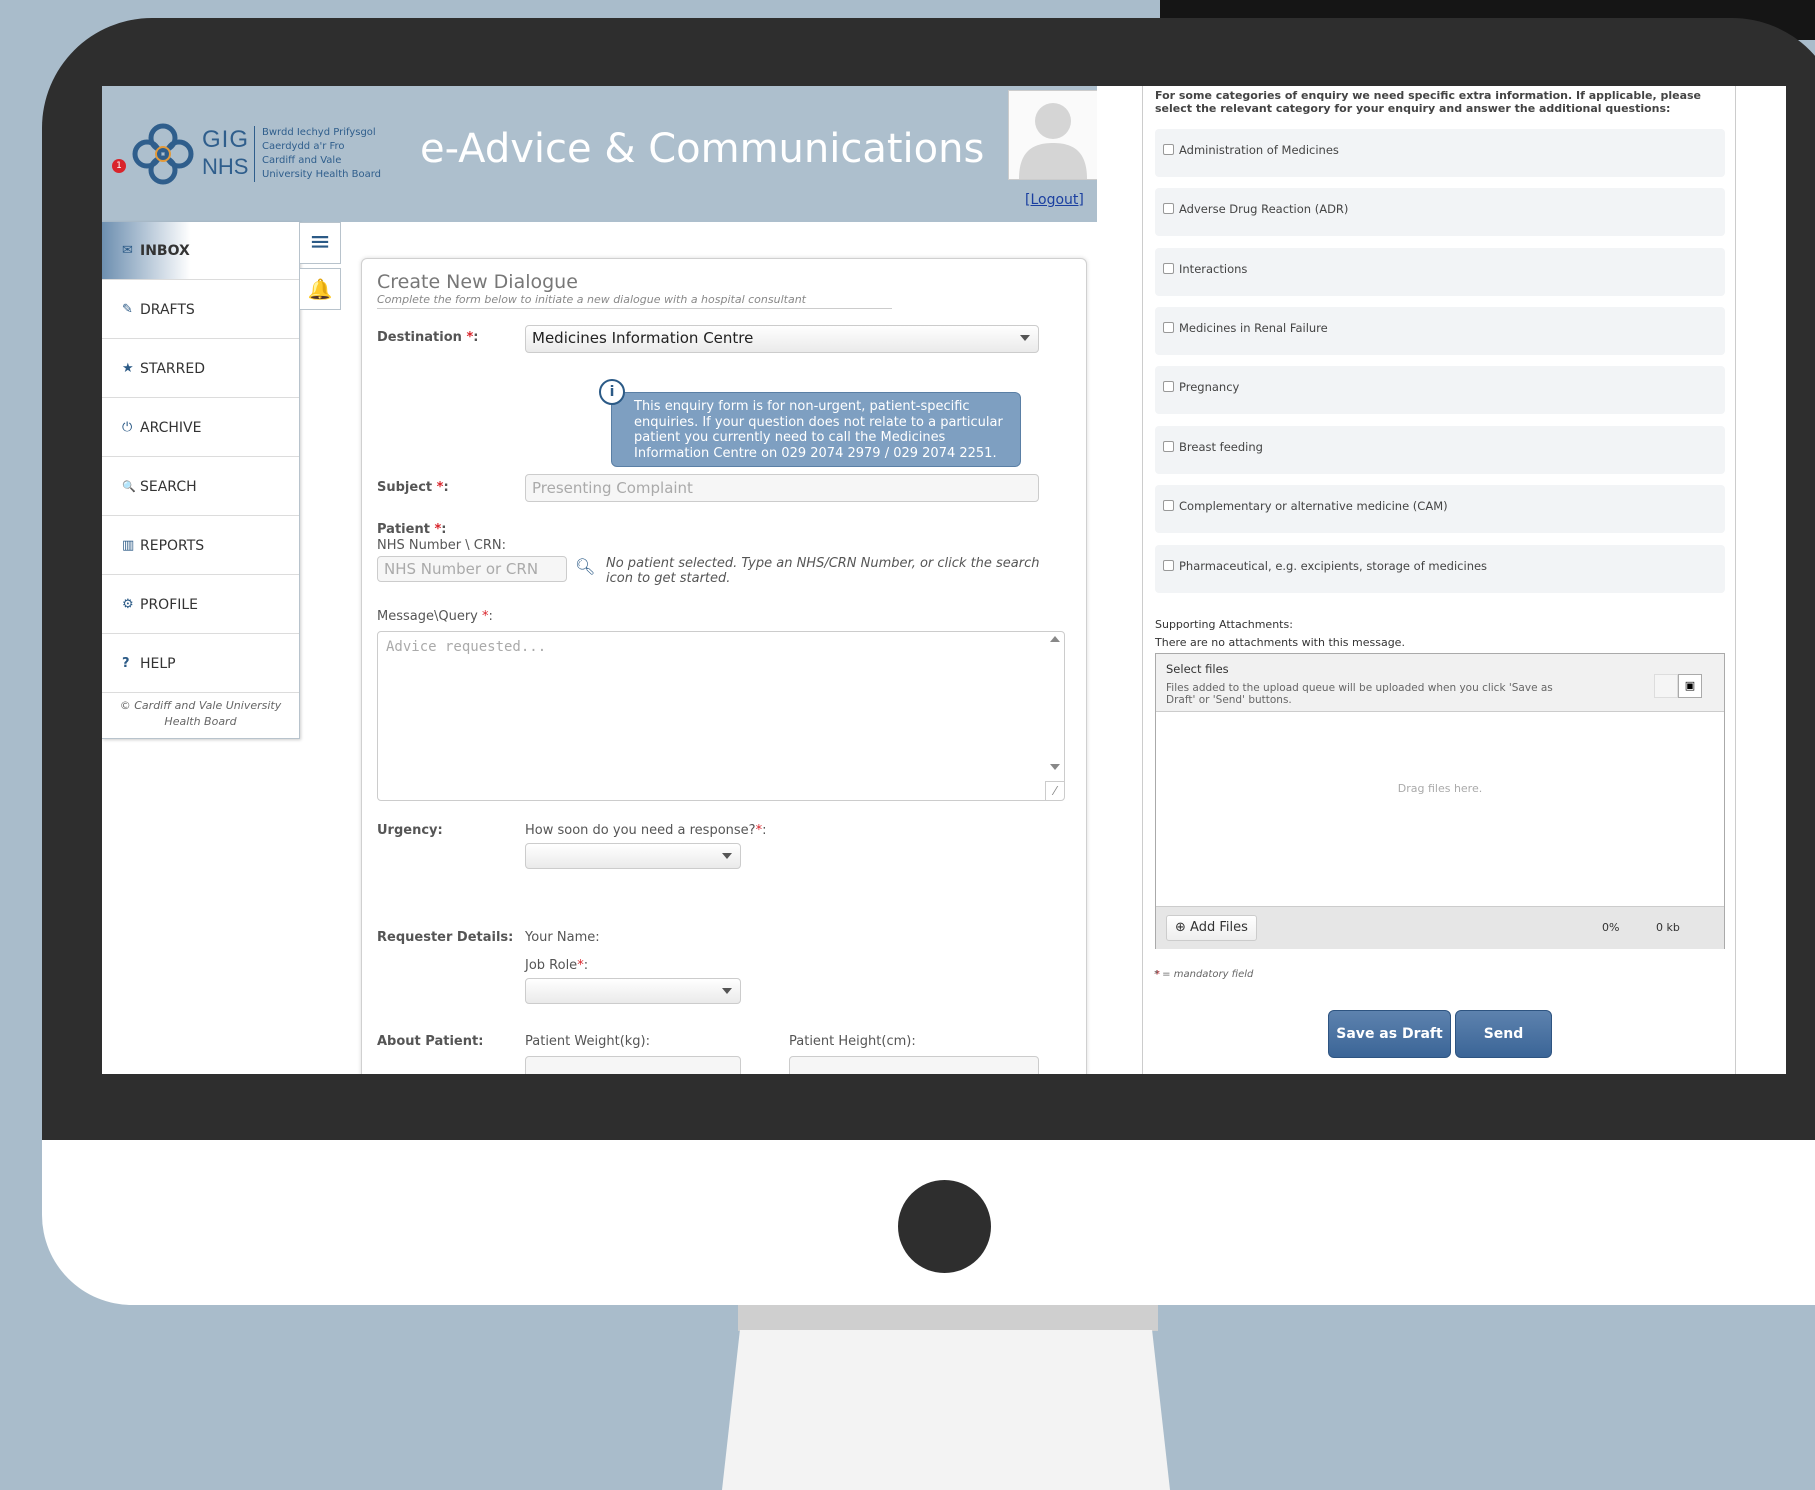 The image size is (1815, 1490). What do you see at coordinates (1054, 790) in the screenshot?
I see `resize-handle-icon: ⁄` at bounding box center [1054, 790].